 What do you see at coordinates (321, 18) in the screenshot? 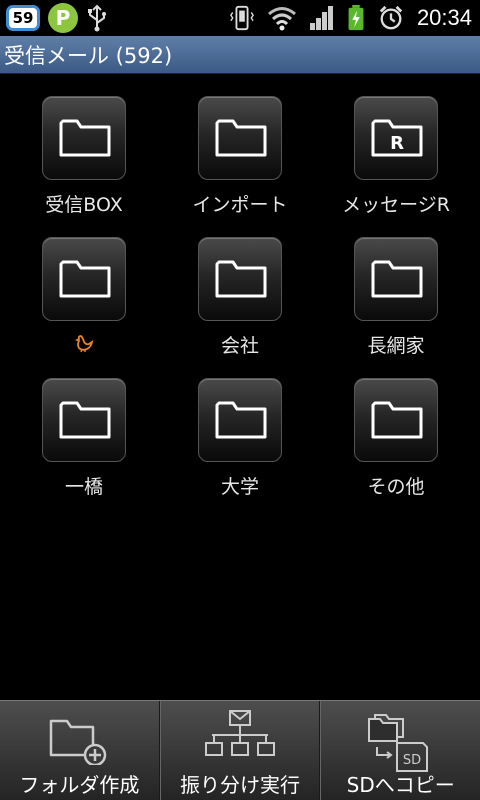
I see `signal-strength-icon` at bounding box center [321, 18].